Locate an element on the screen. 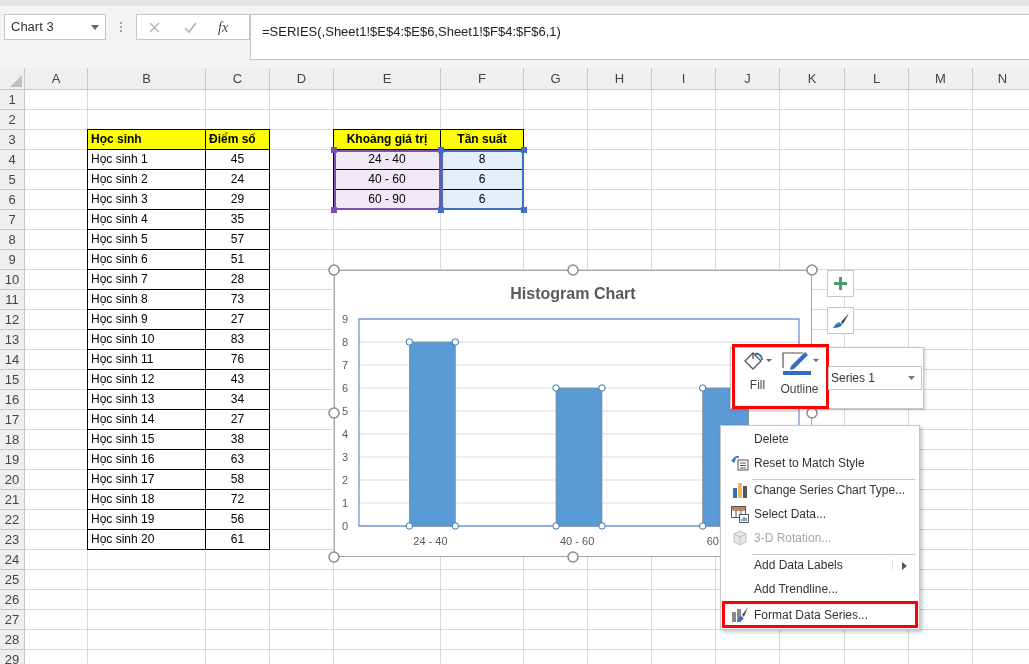 This screenshot has height=664, width=1029. table-cell: Học sinh 20 is located at coordinates (146, 540).